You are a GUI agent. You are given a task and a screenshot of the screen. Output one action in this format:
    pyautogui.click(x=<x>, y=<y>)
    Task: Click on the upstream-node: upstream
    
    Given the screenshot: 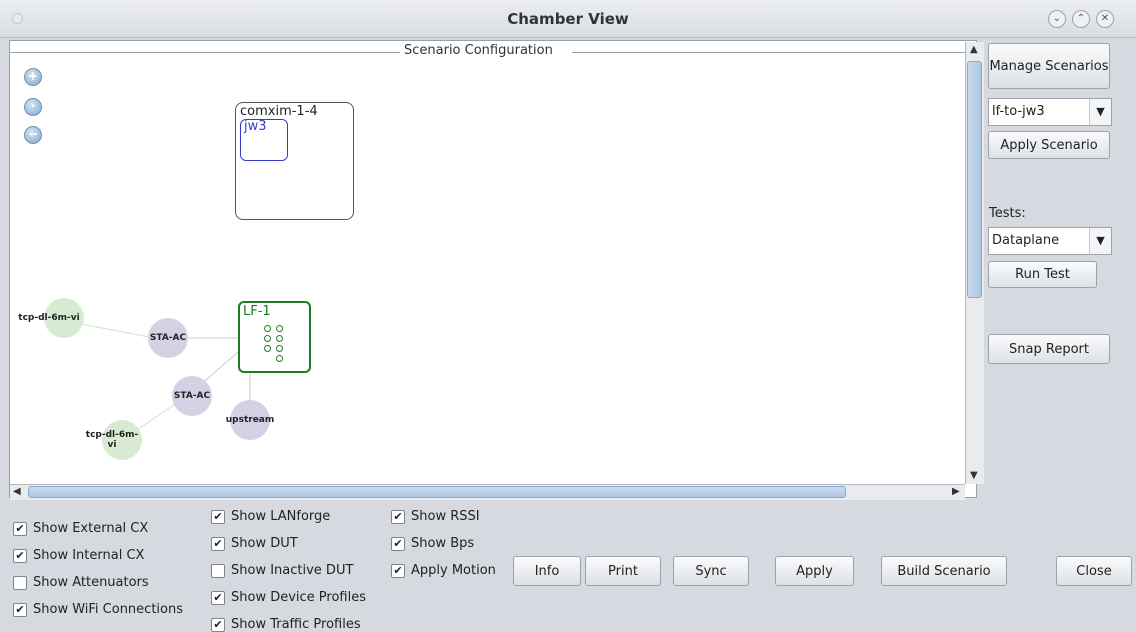 What is the action you would take?
    pyautogui.click(x=250, y=420)
    